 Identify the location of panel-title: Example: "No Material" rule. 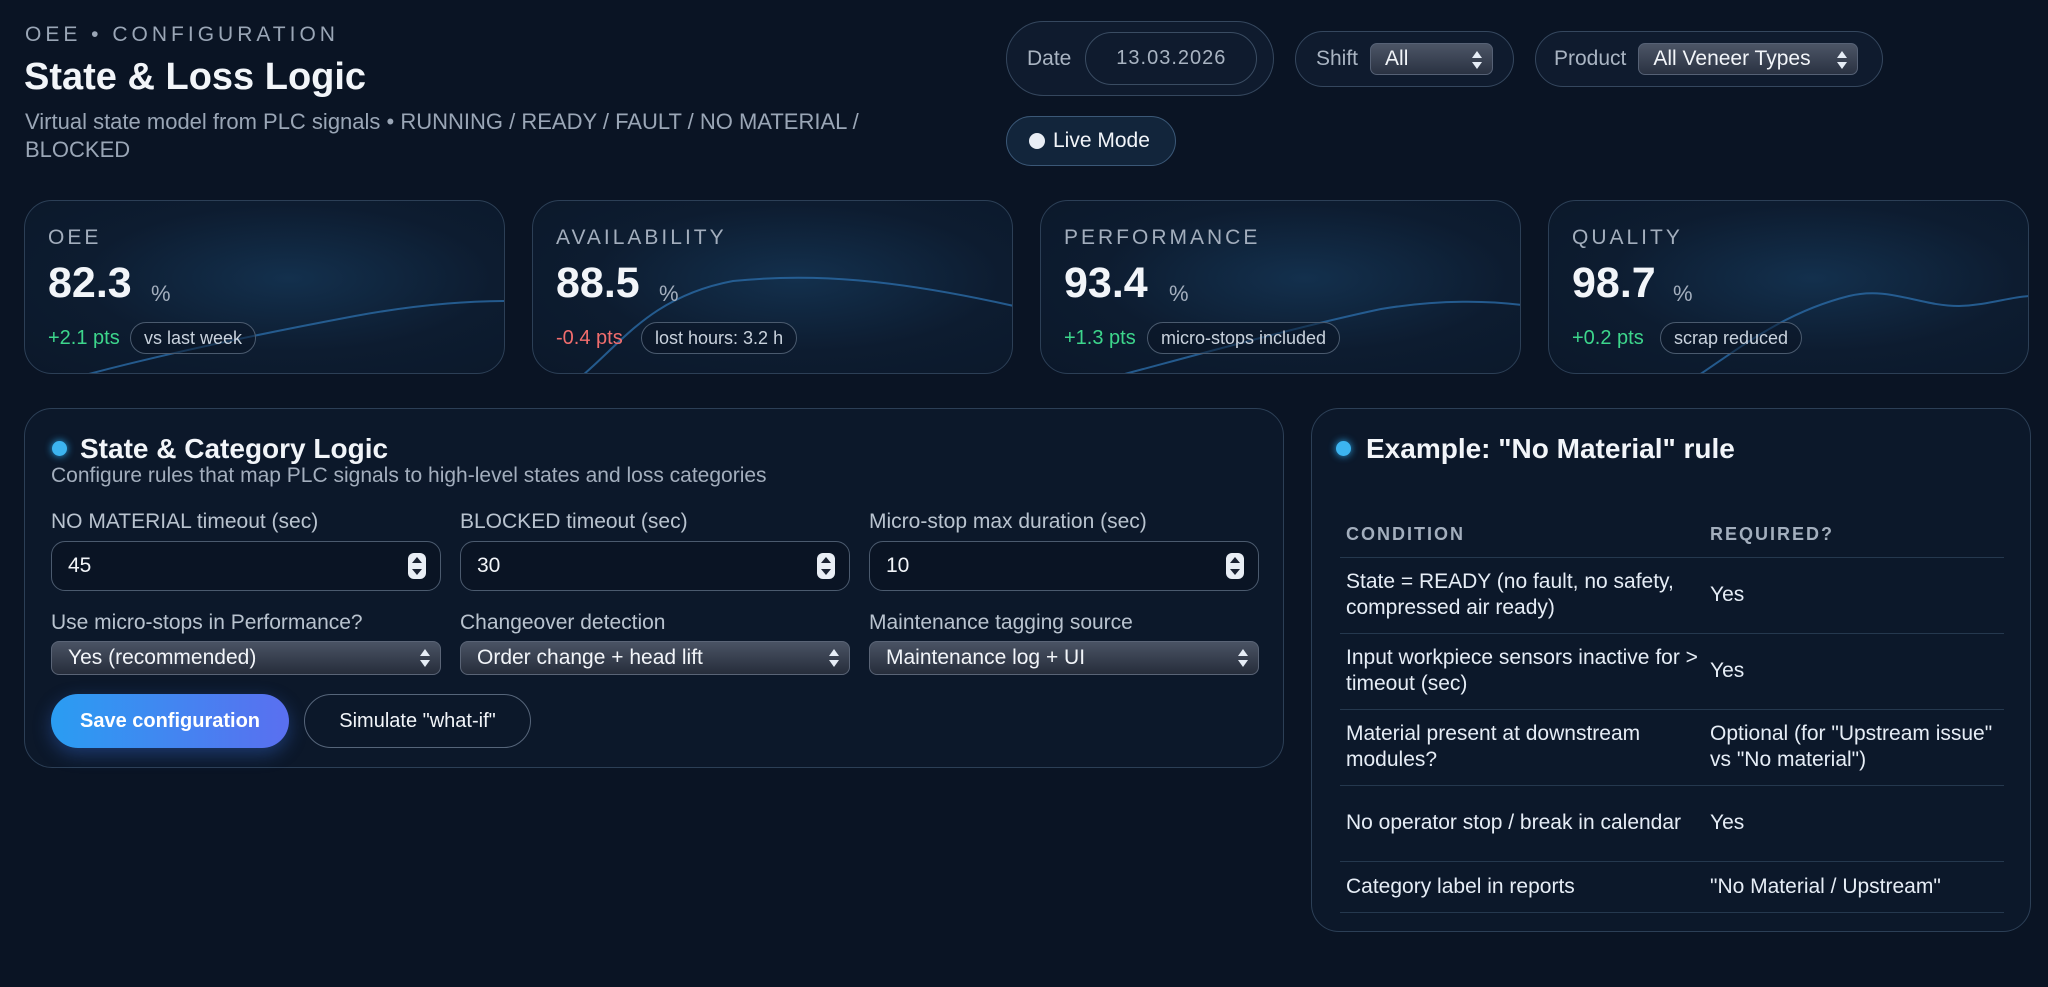
(1550, 448).